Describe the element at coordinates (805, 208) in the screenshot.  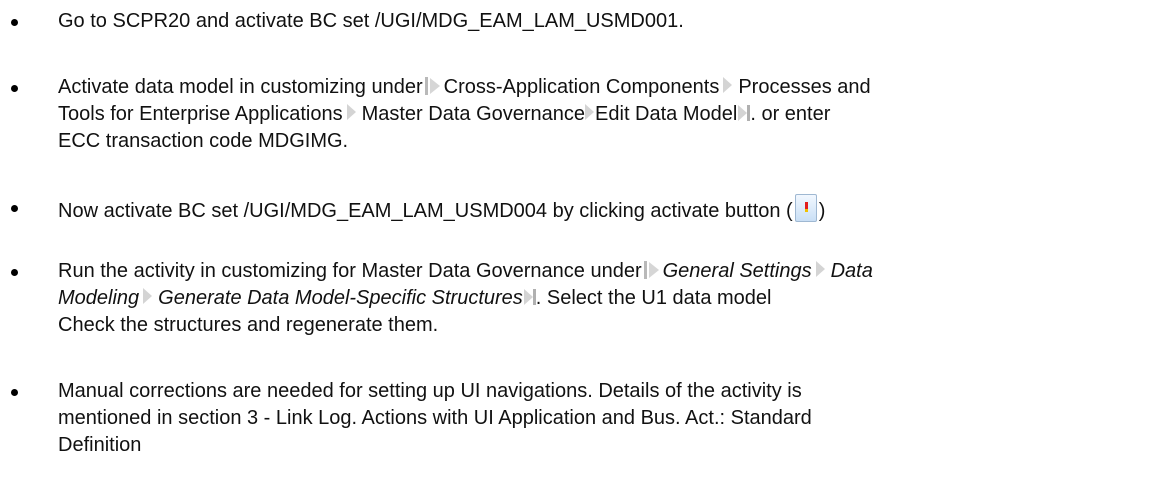
I see `activate-icon` at that location.